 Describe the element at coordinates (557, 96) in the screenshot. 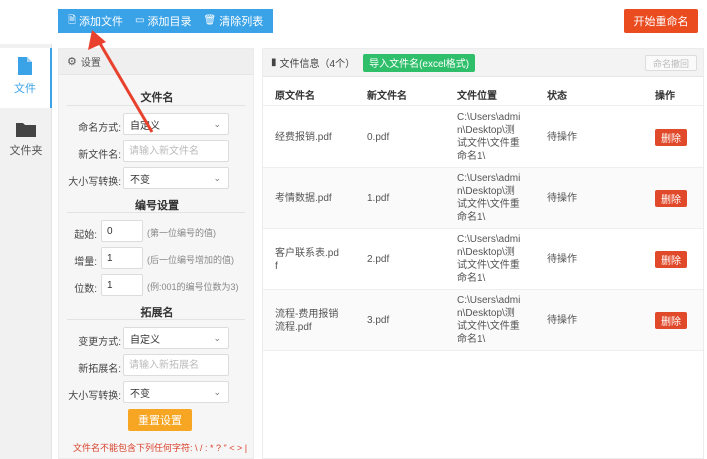

I see `column-header: 状态` at that location.